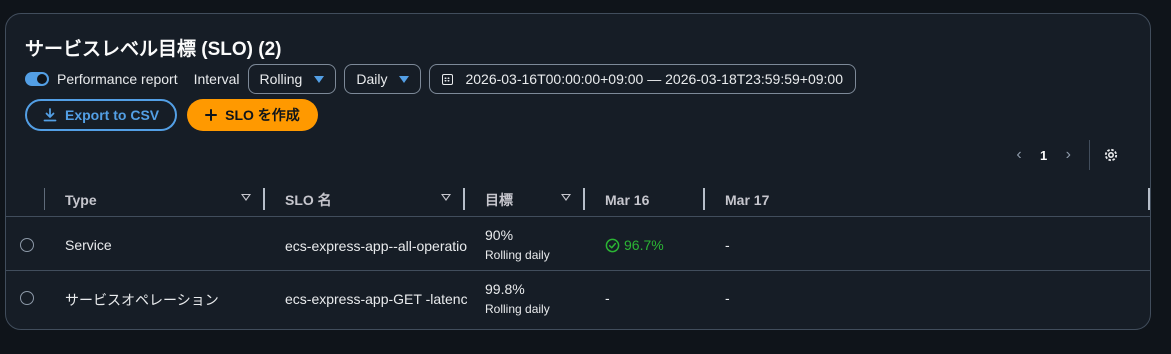  Describe the element at coordinates (153, 49) in the screenshot. I see `page-title: サービスレベル目標 (SLO) (2)` at that location.